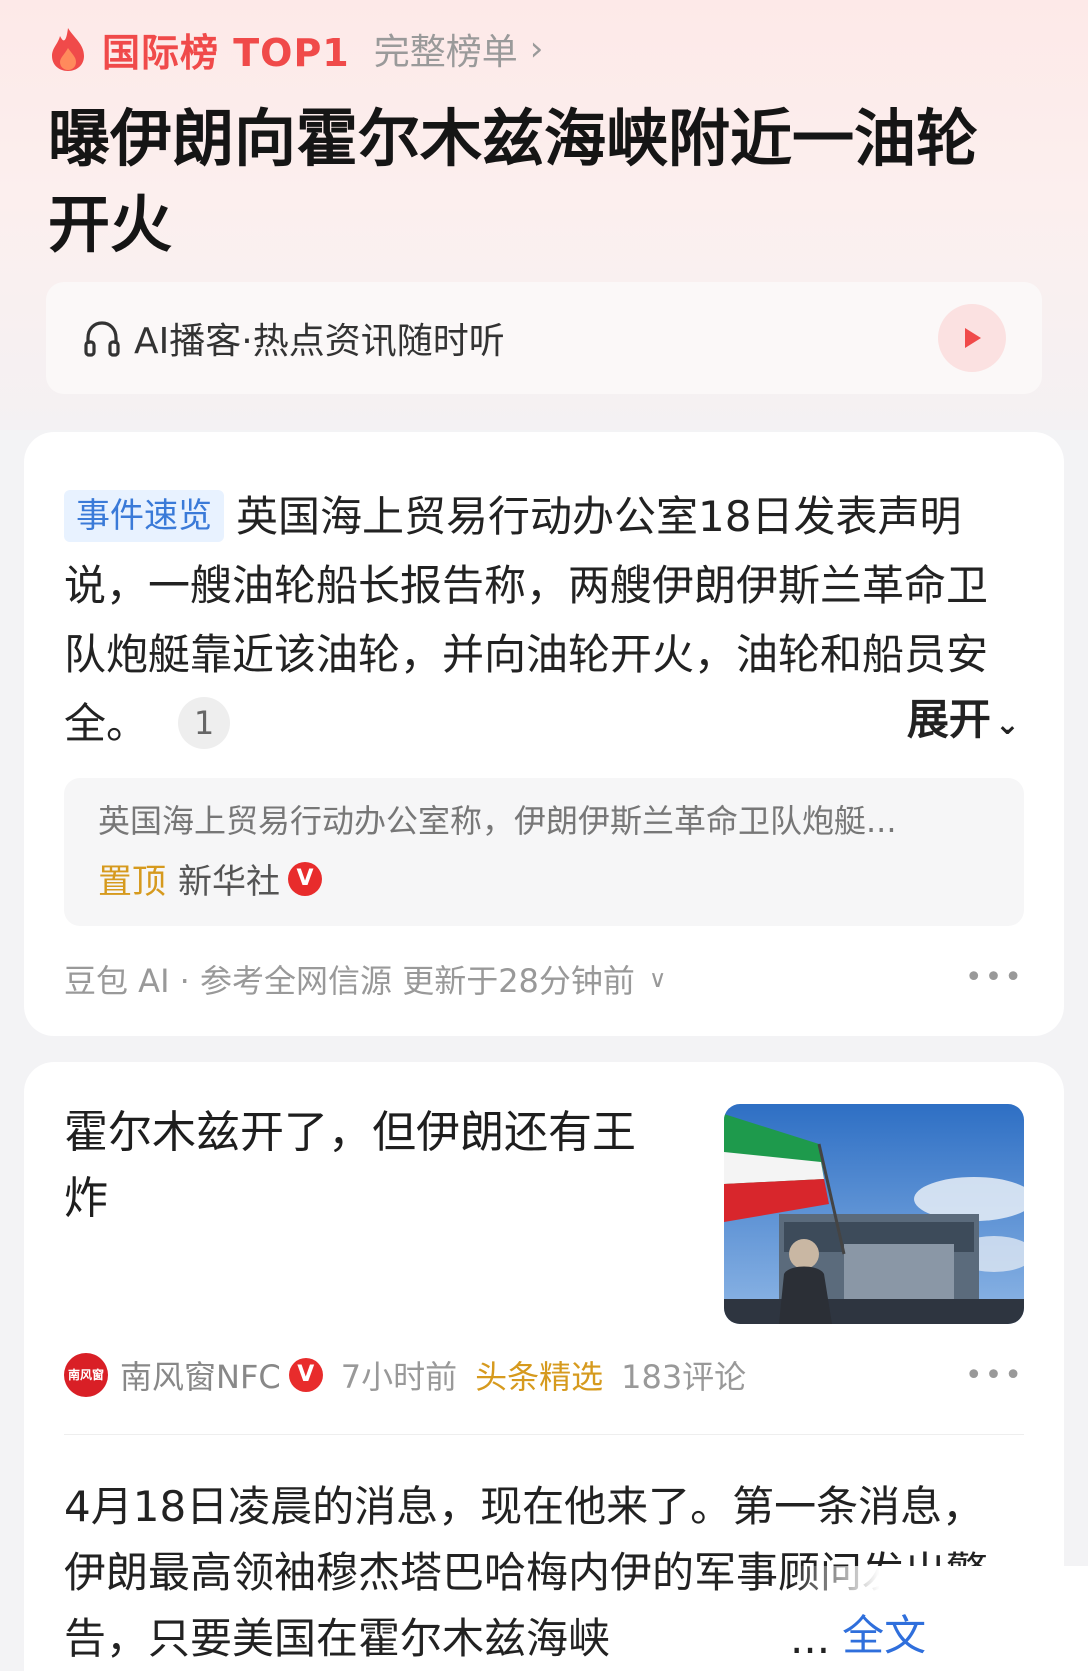 The height and width of the screenshot is (1671, 1088). Describe the element at coordinates (319, 341) in the screenshot. I see `podcast-label: AI播客·热点资讯随时听` at that location.